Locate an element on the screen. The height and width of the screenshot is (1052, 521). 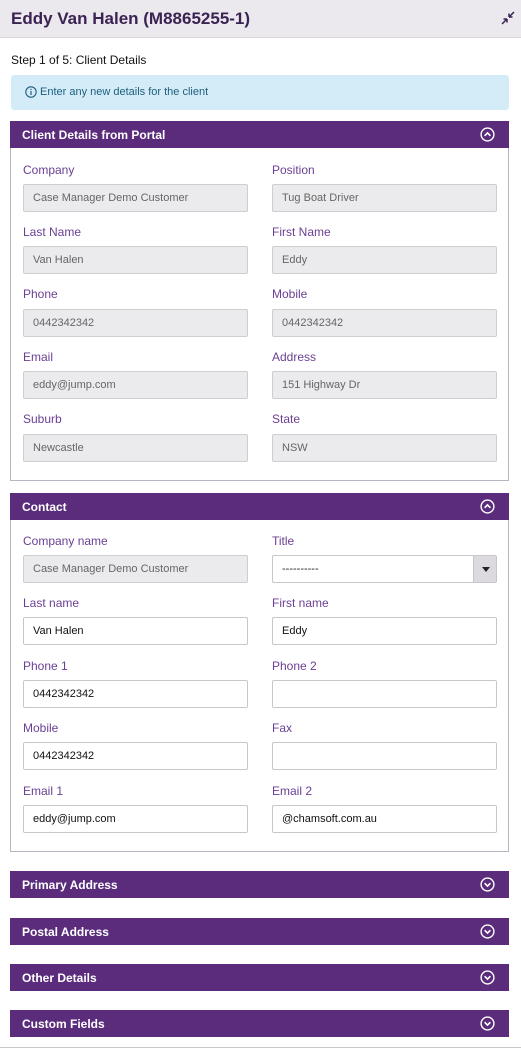
contact-last-name-label: Last name is located at coordinates (51, 603).